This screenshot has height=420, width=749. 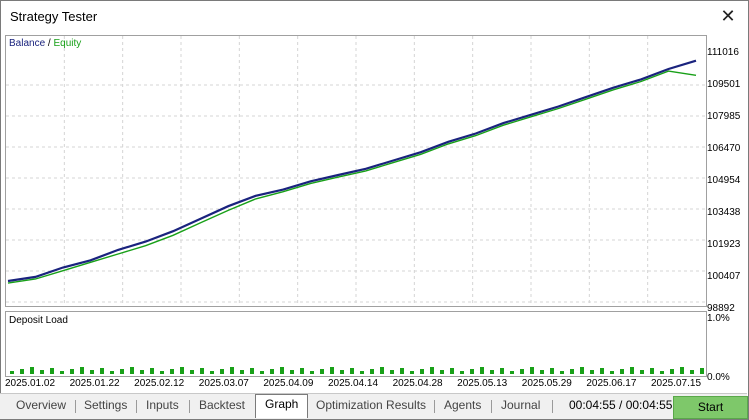 What do you see at coordinates (710, 407) in the screenshot?
I see `start-button: Start` at bounding box center [710, 407].